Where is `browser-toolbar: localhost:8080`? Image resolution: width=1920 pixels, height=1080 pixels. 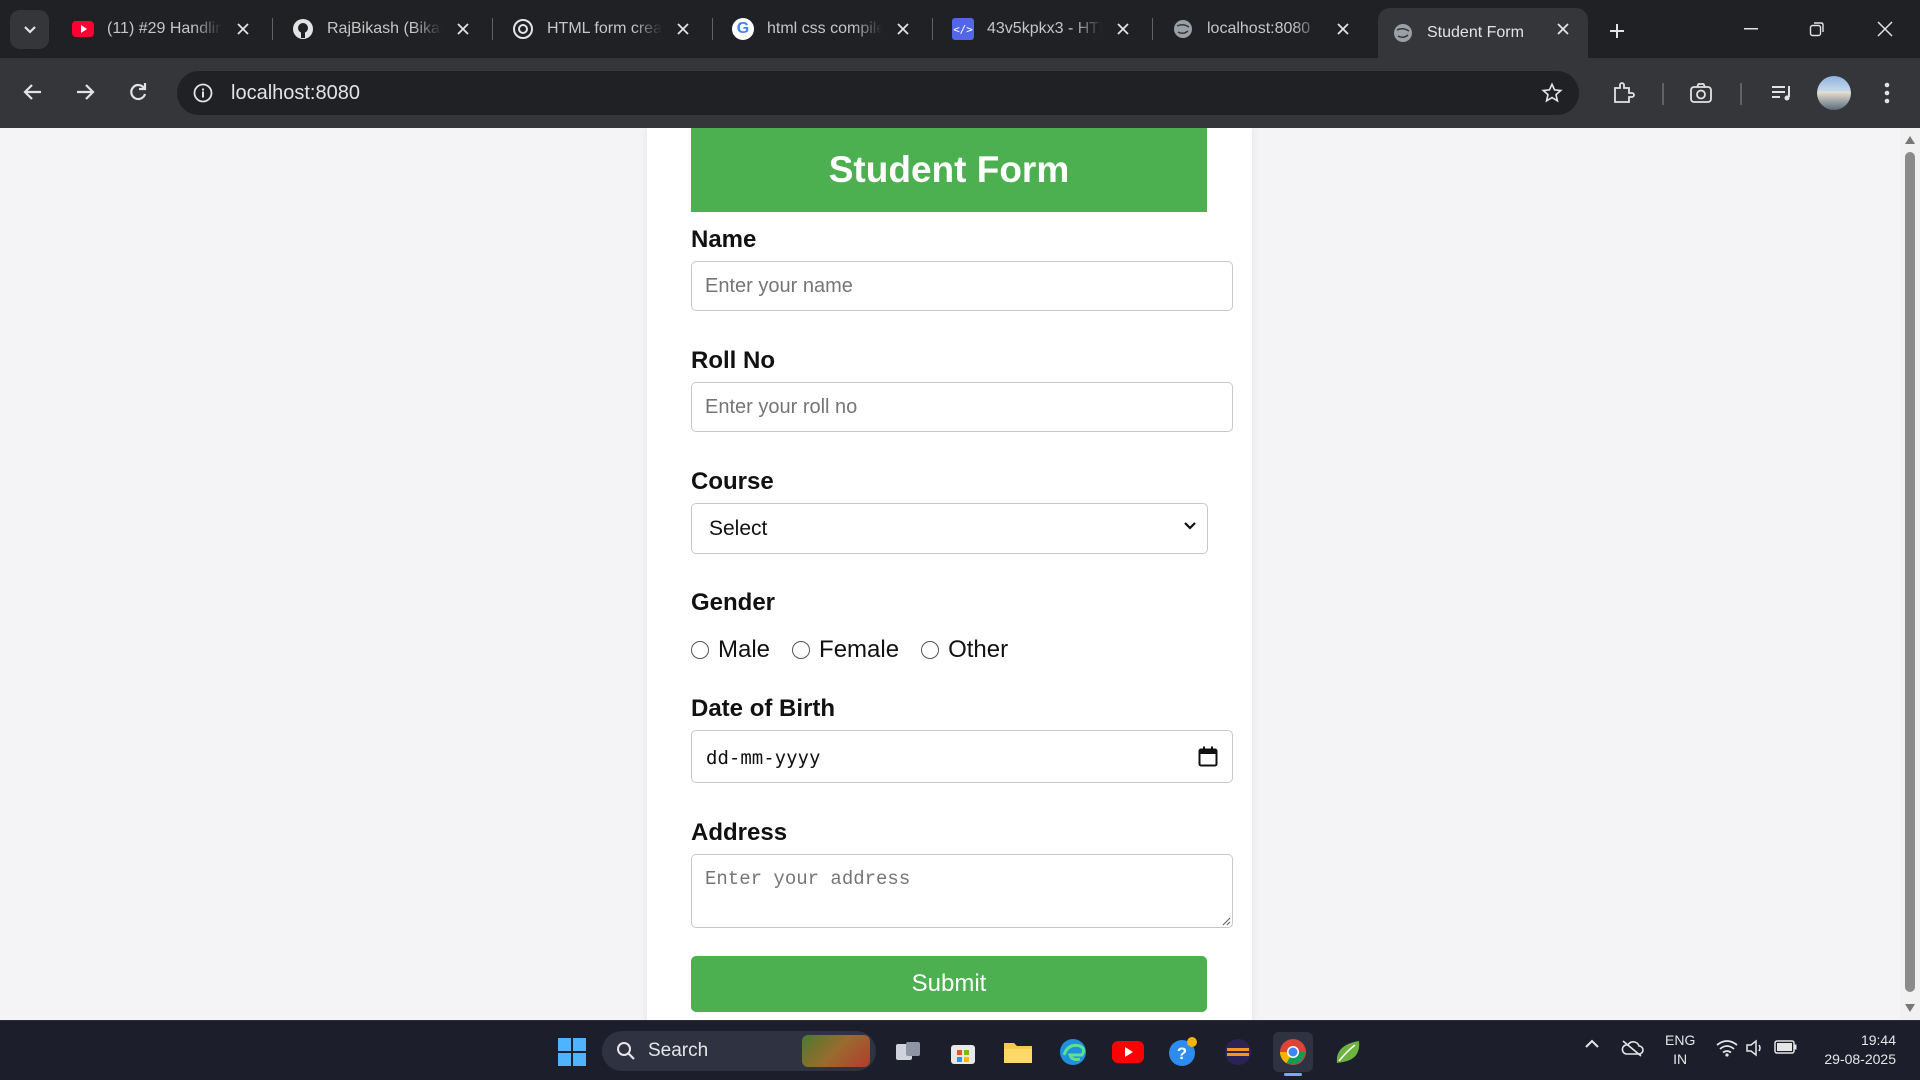
browser-toolbar: localhost:8080 is located at coordinates (960, 93).